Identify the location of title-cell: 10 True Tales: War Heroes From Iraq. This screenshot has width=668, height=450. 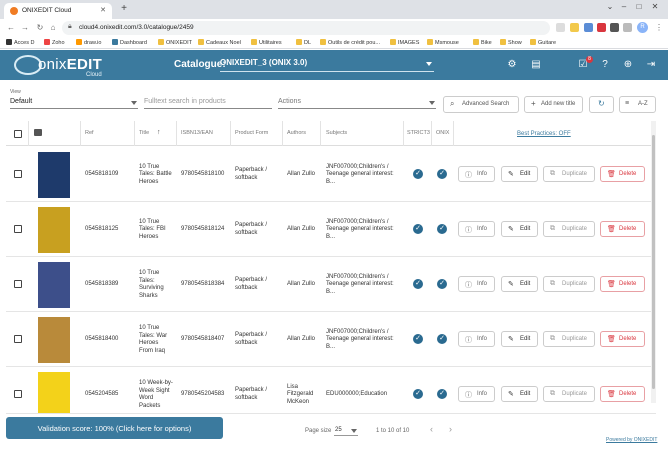
(153, 340).